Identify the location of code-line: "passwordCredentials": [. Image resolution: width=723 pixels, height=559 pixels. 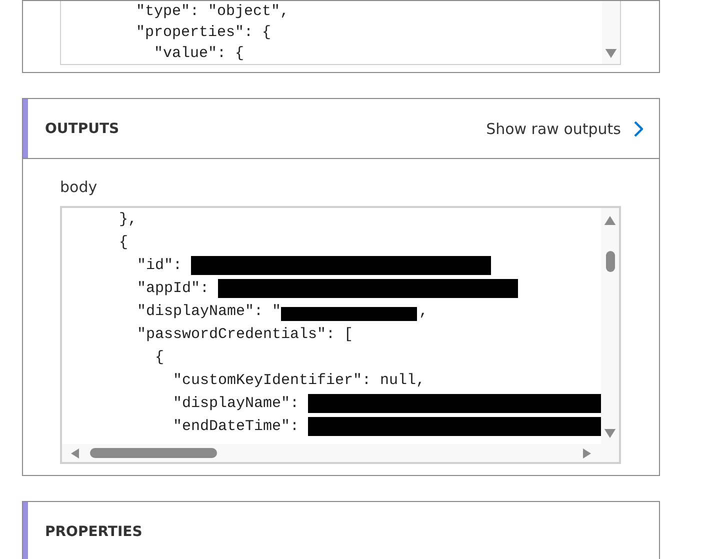
(245, 334).